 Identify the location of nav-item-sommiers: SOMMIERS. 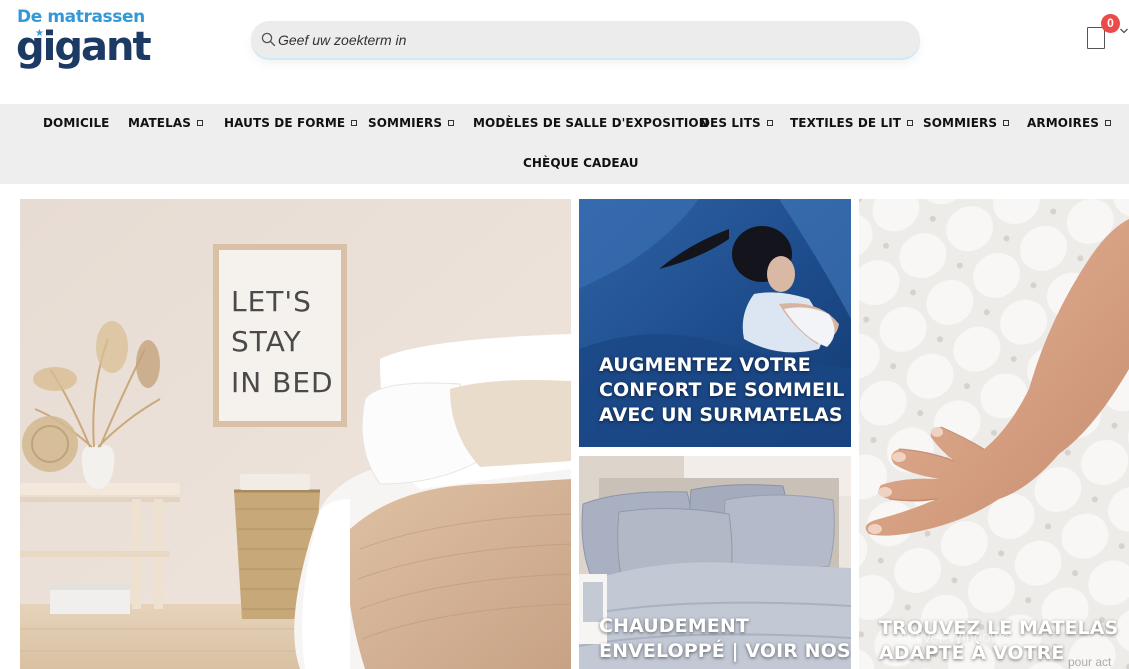
(411, 123).